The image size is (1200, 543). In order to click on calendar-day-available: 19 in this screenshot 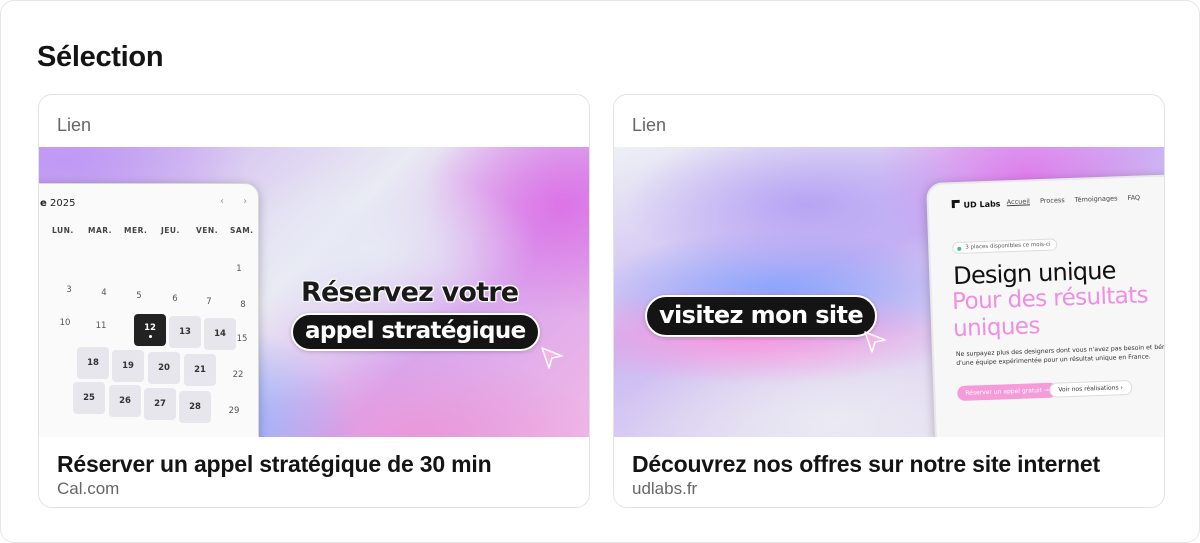, I will do `click(128, 366)`.